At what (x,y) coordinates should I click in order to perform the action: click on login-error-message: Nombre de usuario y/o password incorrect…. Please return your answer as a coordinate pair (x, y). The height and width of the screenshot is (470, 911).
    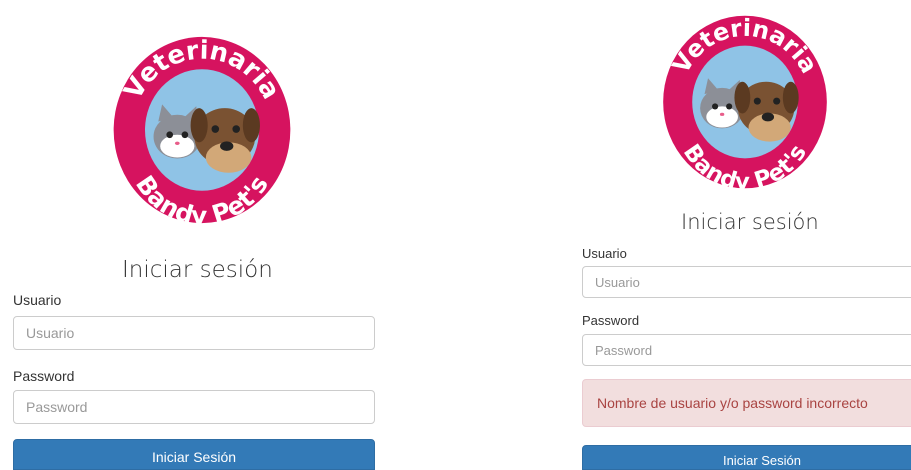
    Looking at the image, I should click on (732, 403).